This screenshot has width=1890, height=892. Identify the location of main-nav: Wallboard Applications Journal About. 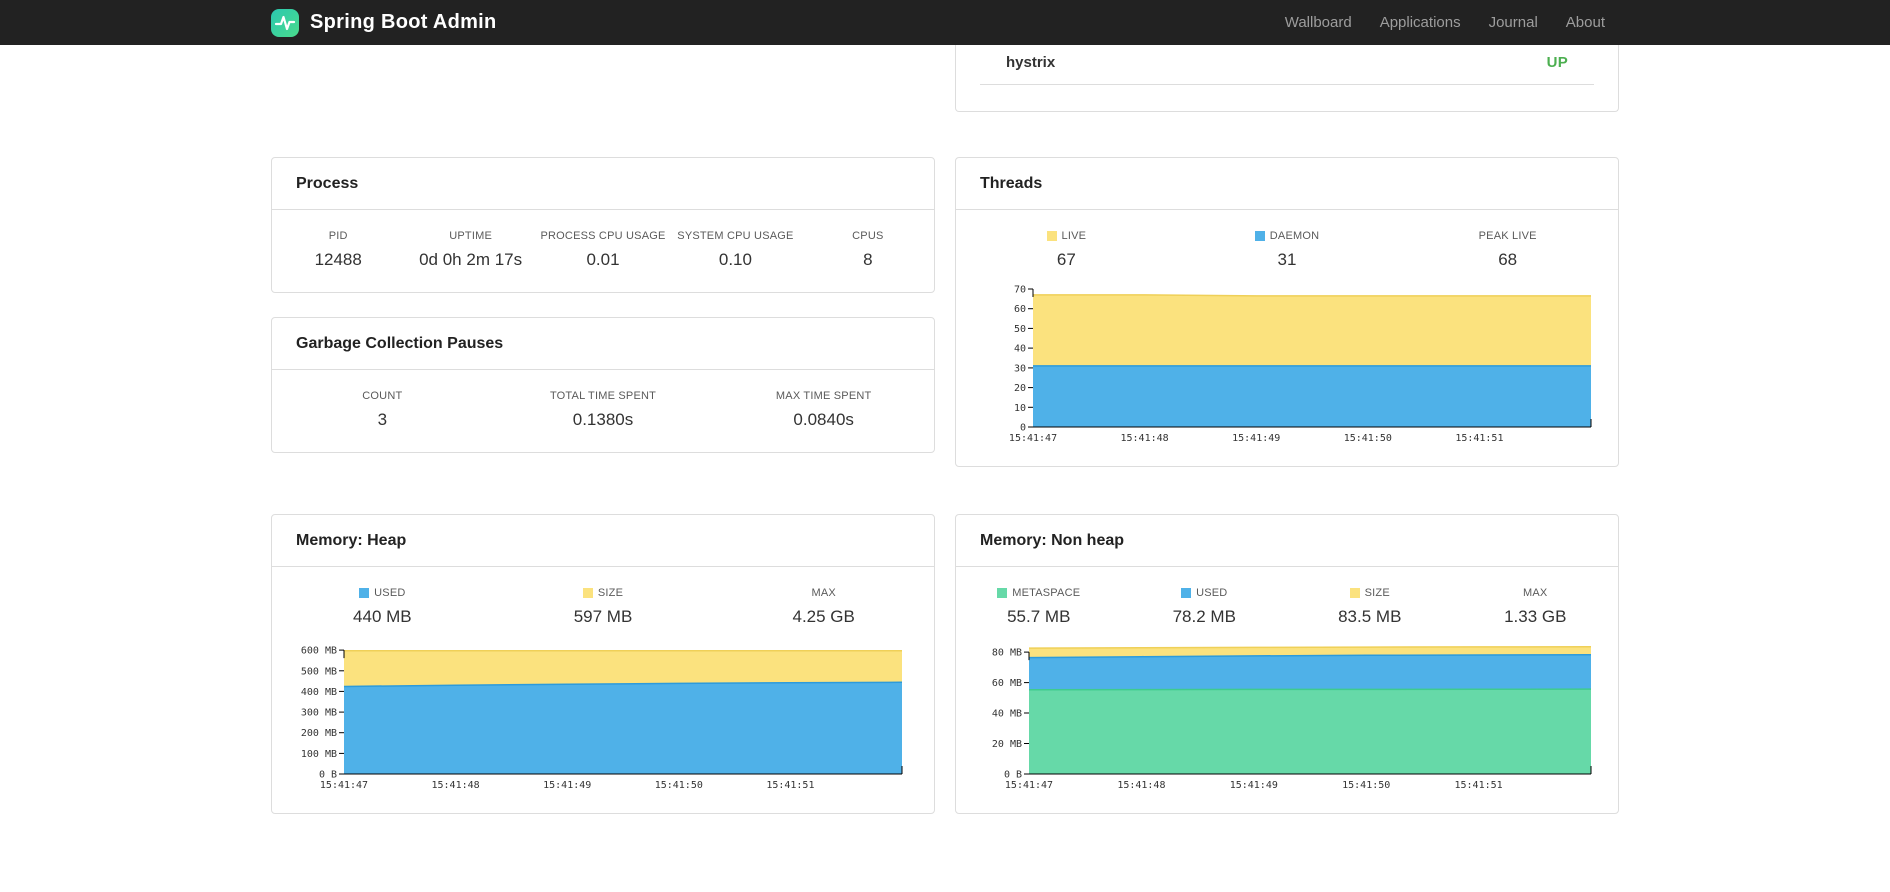
(1445, 22).